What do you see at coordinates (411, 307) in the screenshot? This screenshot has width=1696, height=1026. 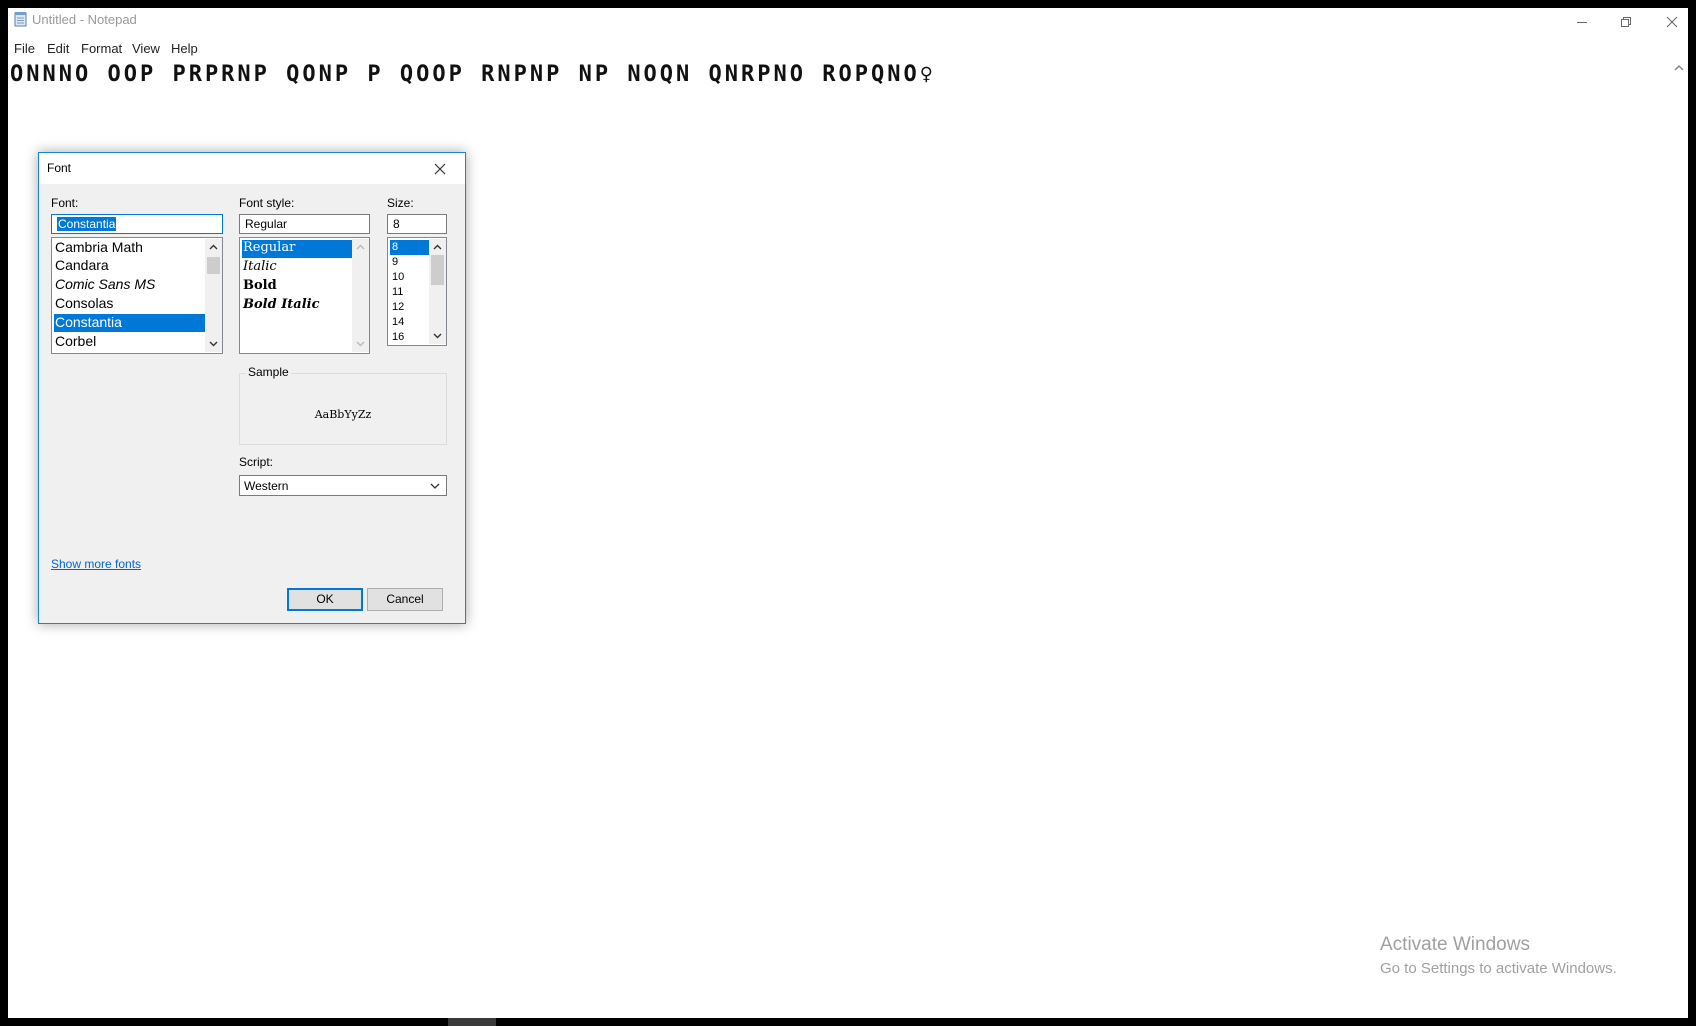 I see `size-list-item: 12` at bounding box center [411, 307].